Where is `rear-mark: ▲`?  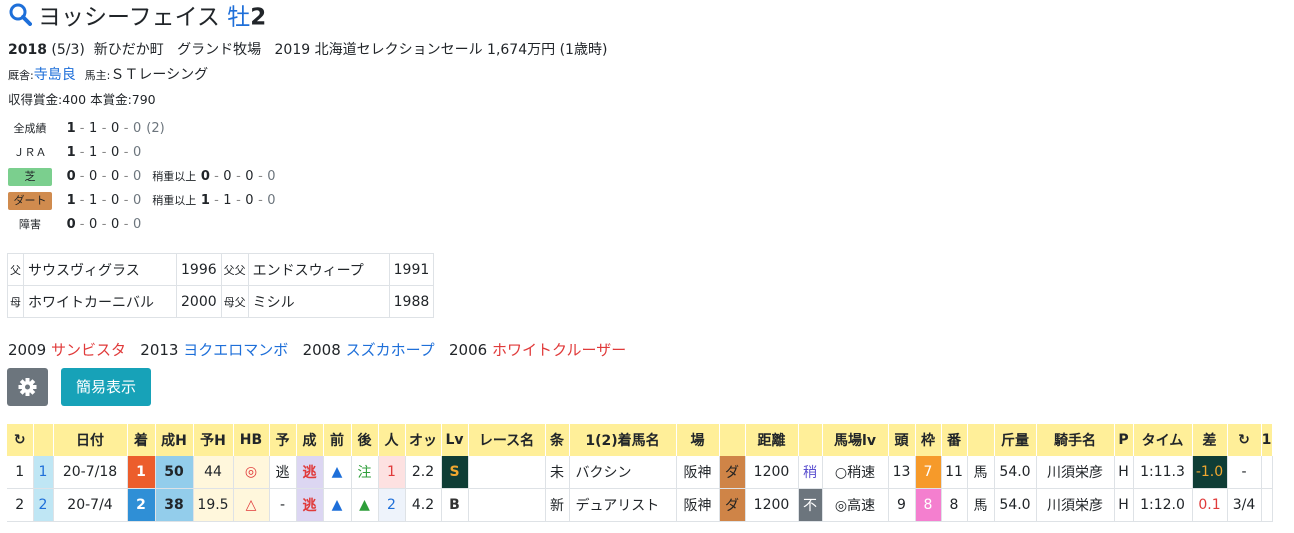 rear-mark: ▲ is located at coordinates (365, 505).